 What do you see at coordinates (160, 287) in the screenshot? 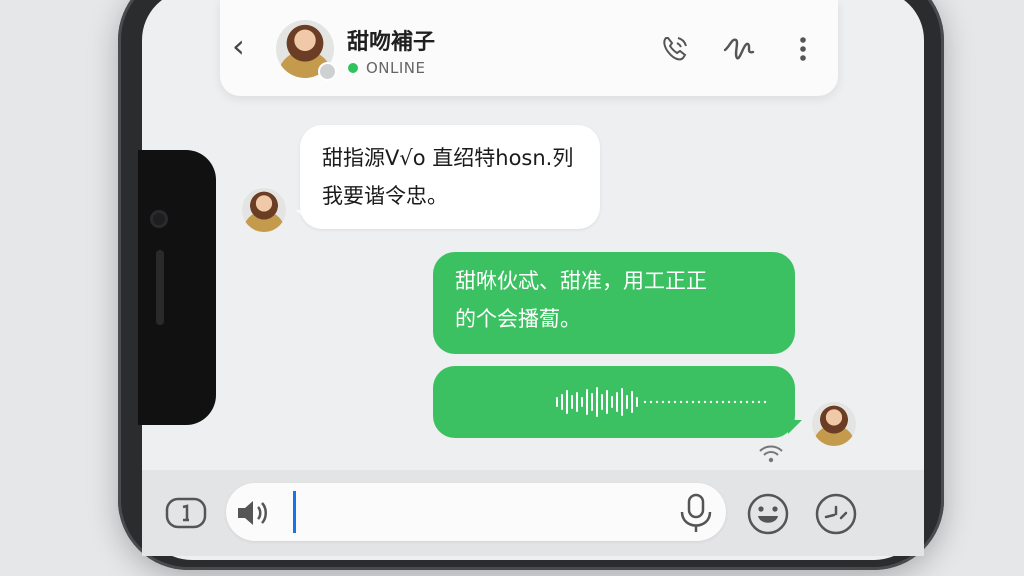
I see `notch-bar` at bounding box center [160, 287].